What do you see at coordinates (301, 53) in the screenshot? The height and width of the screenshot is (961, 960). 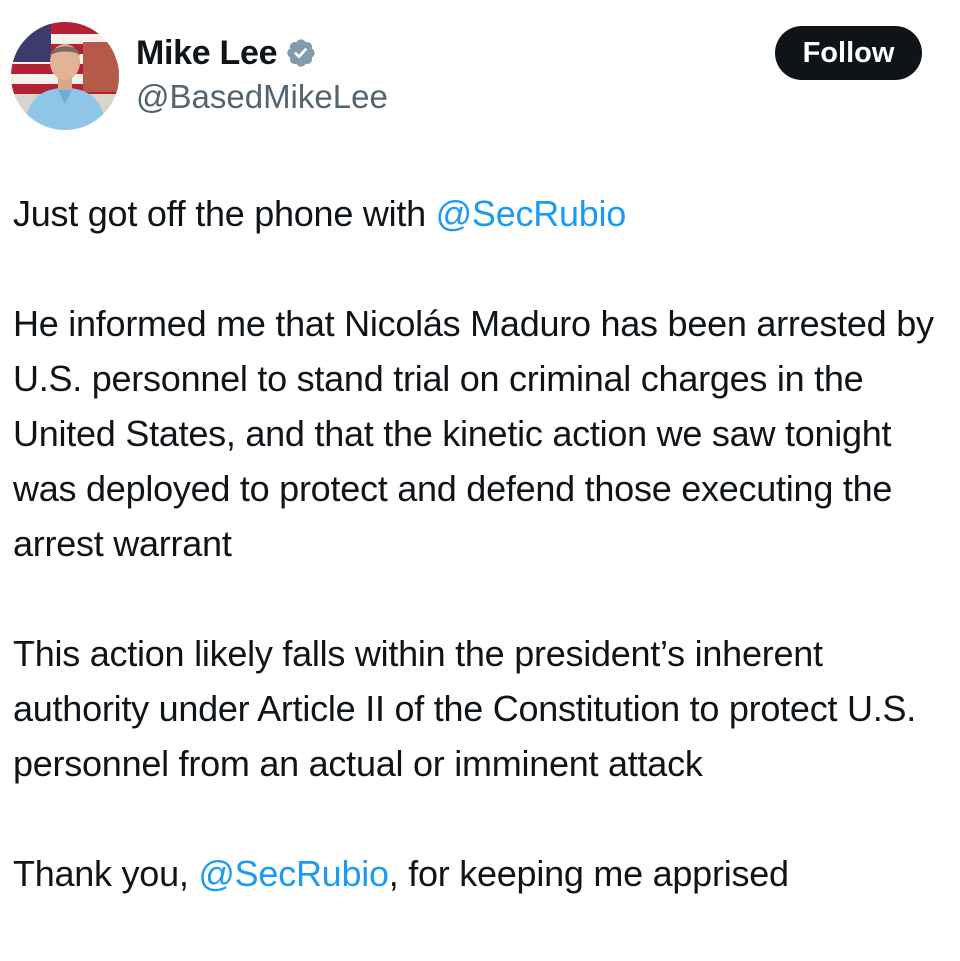 I see `verified-badge-icon` at bounding box center [301, 53].